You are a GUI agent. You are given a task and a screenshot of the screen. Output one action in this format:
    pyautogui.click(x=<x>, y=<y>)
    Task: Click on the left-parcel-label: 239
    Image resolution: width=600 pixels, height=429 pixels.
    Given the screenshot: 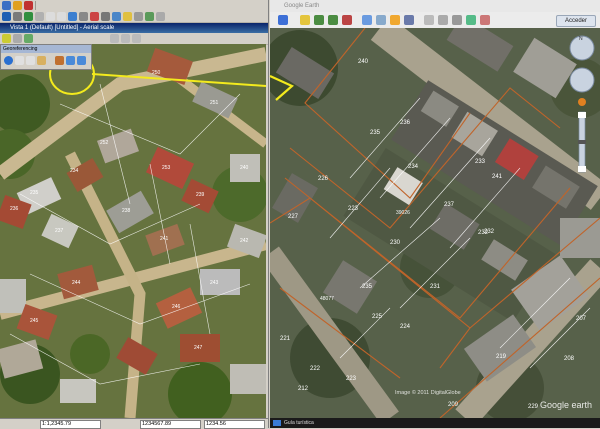 What is the action you would take?
    pyautogui.click(x=200, y=195)
    